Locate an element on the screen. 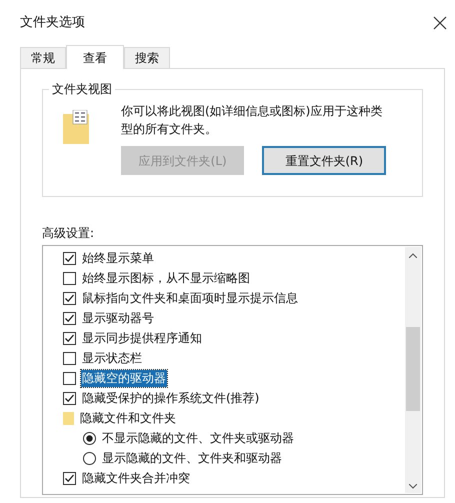 Image resolution: width=455 pixels, height=503 pixels. setting-label: 鼠标指向文件夹和桌面项时显示提示信息 is located at coordinates (190, 298).